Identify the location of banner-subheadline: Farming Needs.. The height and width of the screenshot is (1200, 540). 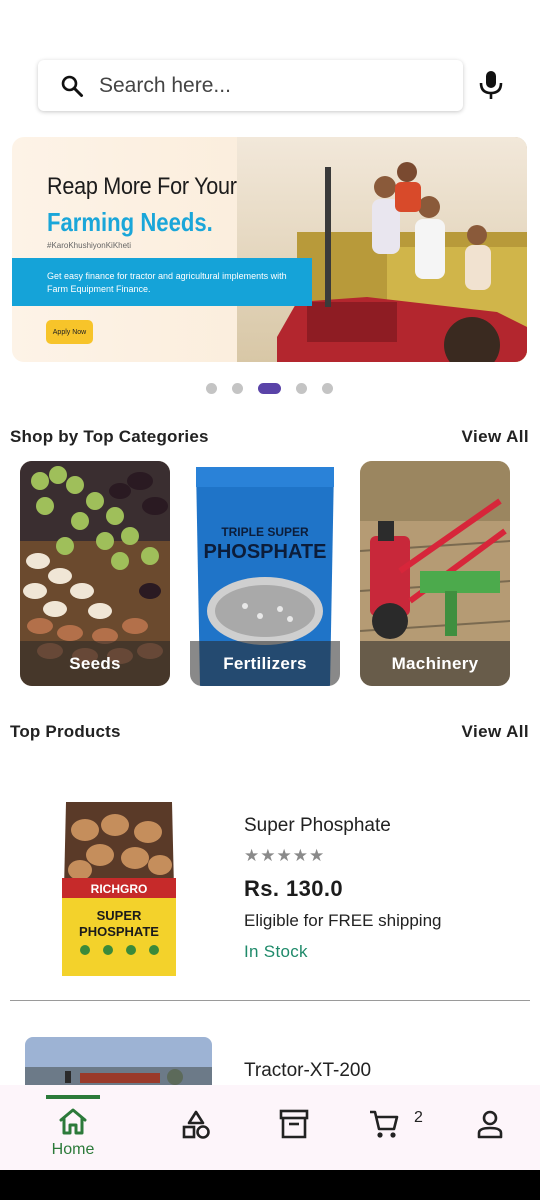
(130, 222).